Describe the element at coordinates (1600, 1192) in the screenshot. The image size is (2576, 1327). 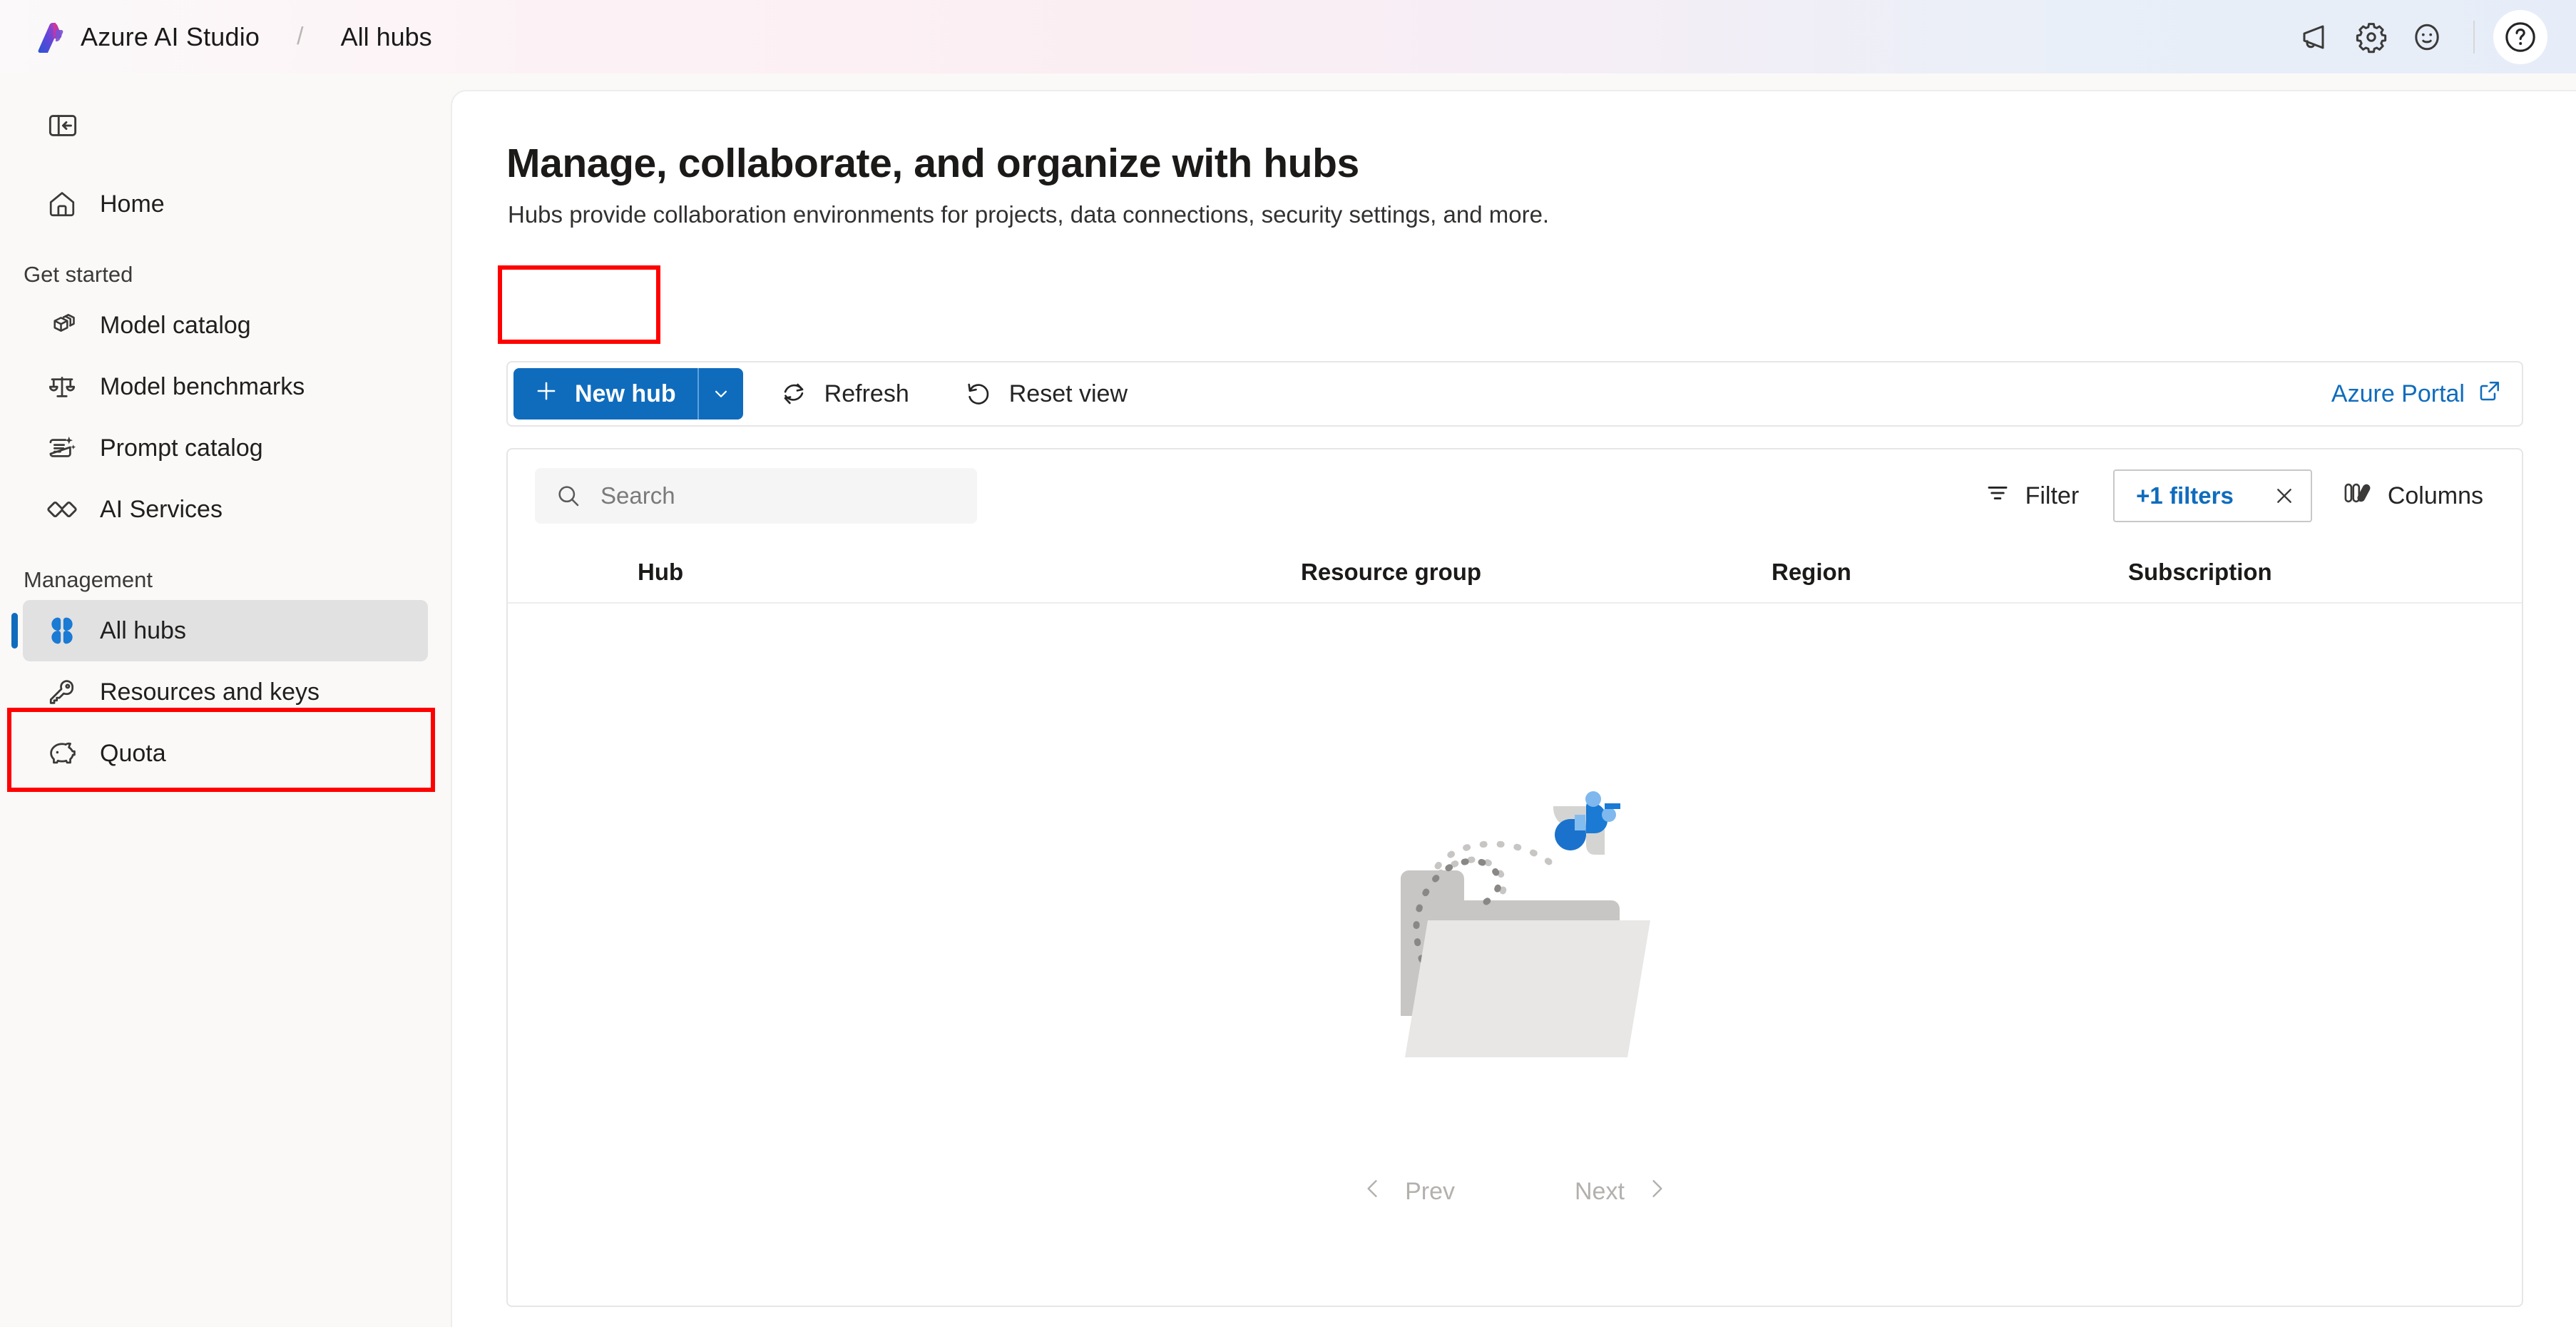
I see `next-label: Next` at that location.